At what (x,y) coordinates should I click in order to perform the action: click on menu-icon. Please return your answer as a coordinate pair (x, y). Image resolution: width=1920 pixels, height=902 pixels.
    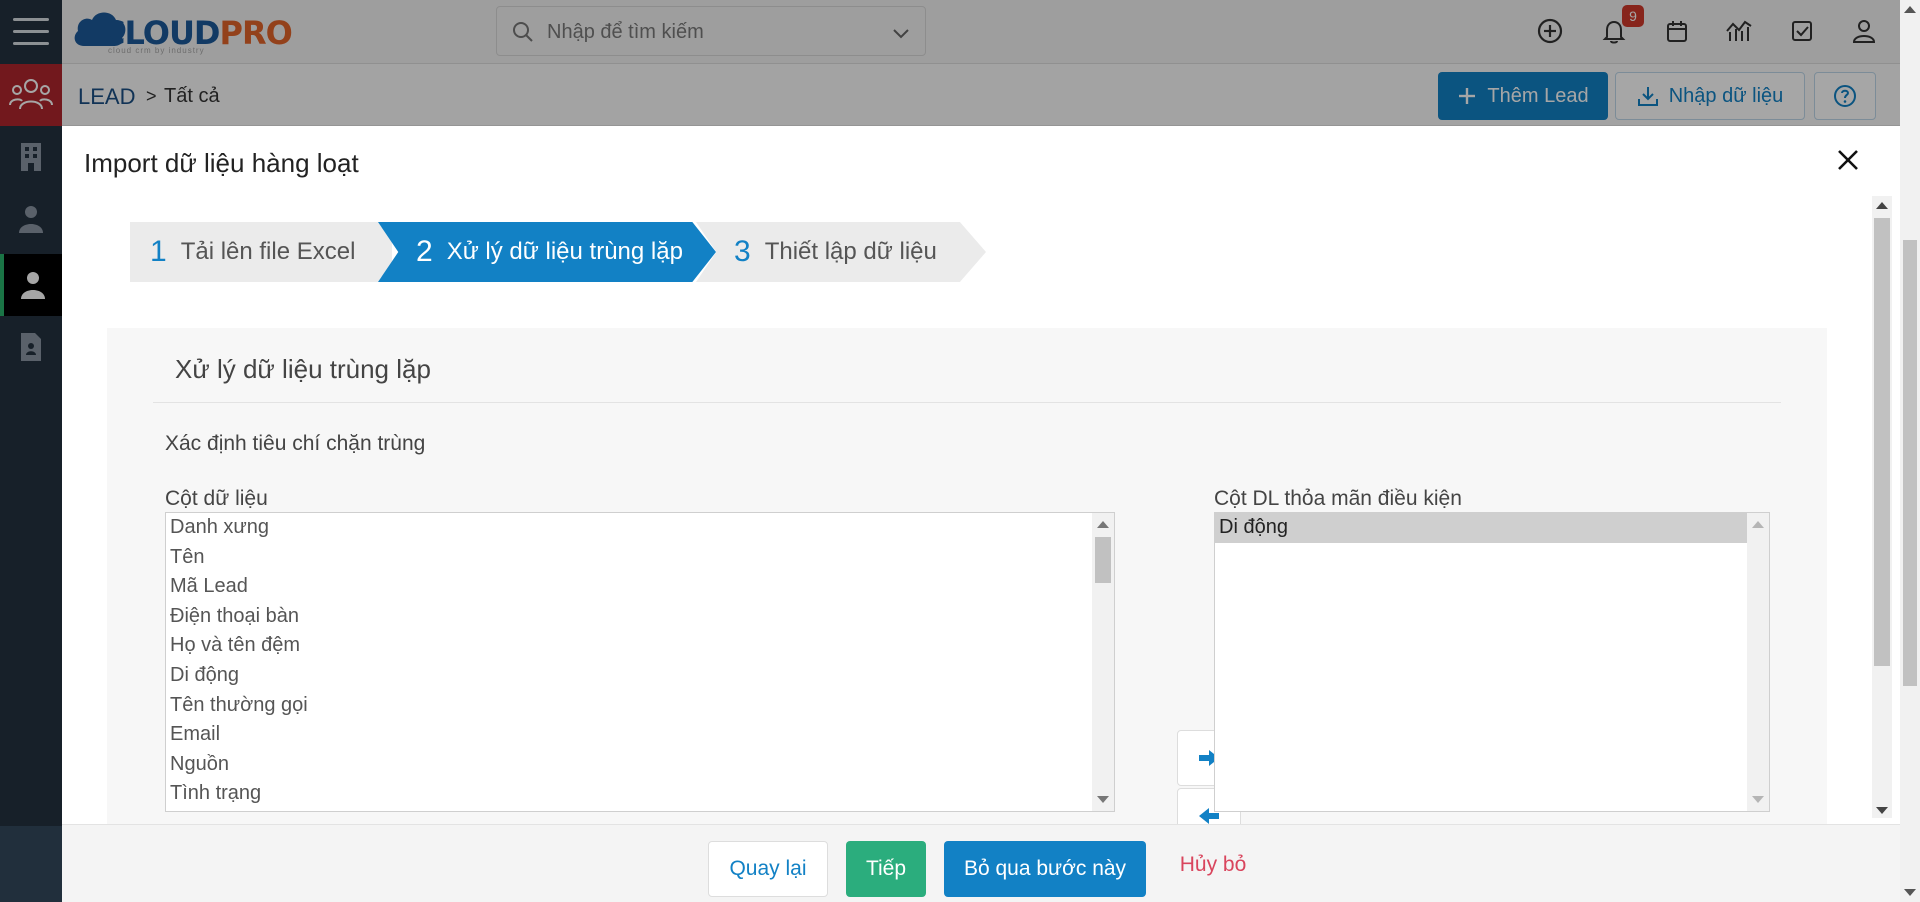
    Looking at the image, I should click on (31, 32).